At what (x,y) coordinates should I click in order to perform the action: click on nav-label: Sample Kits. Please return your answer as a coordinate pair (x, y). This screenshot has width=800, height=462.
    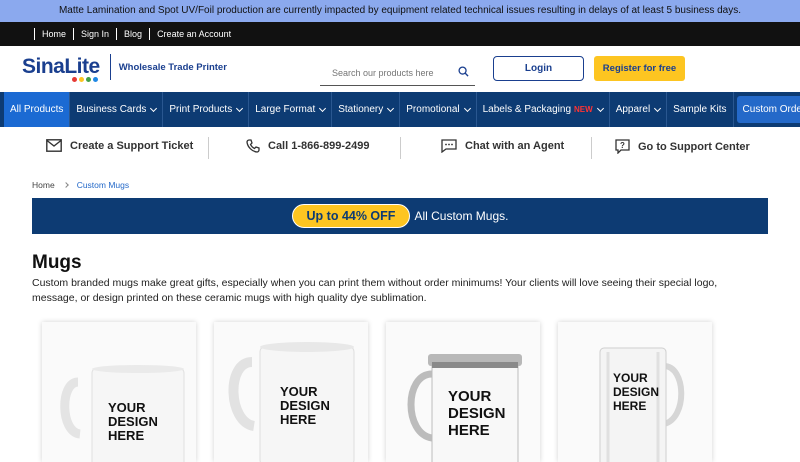
    Looking at the image, I should click on (700, 109).